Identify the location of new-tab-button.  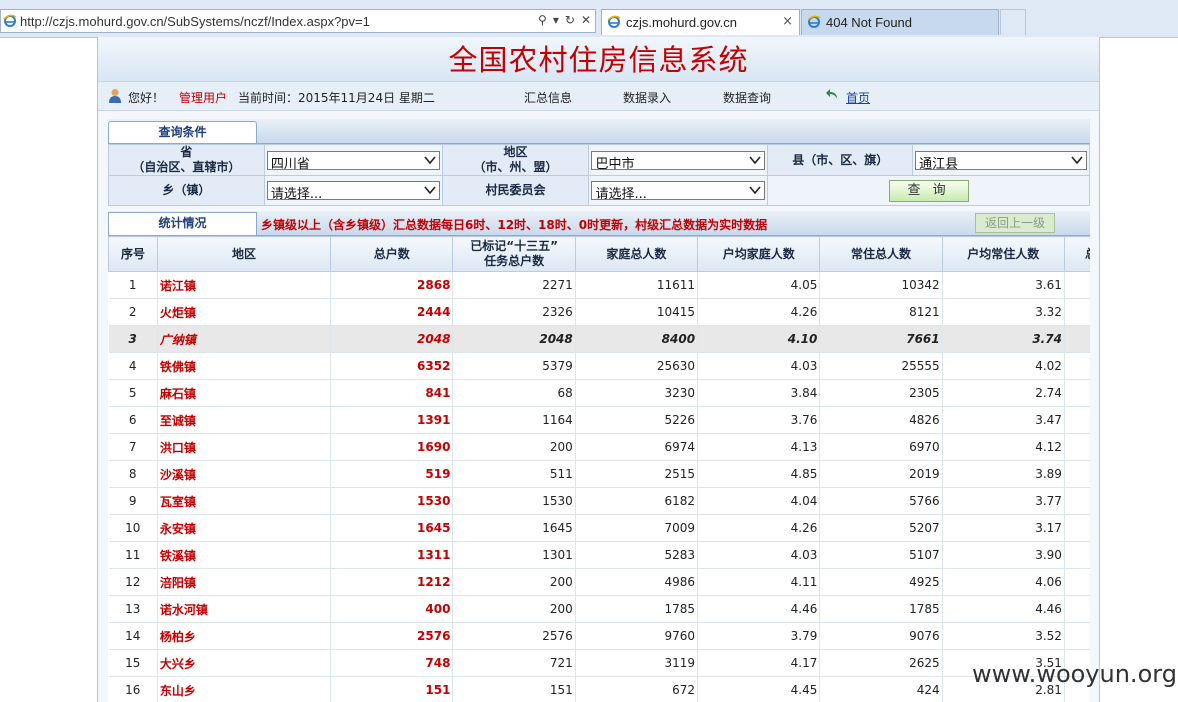
(1013, 22).